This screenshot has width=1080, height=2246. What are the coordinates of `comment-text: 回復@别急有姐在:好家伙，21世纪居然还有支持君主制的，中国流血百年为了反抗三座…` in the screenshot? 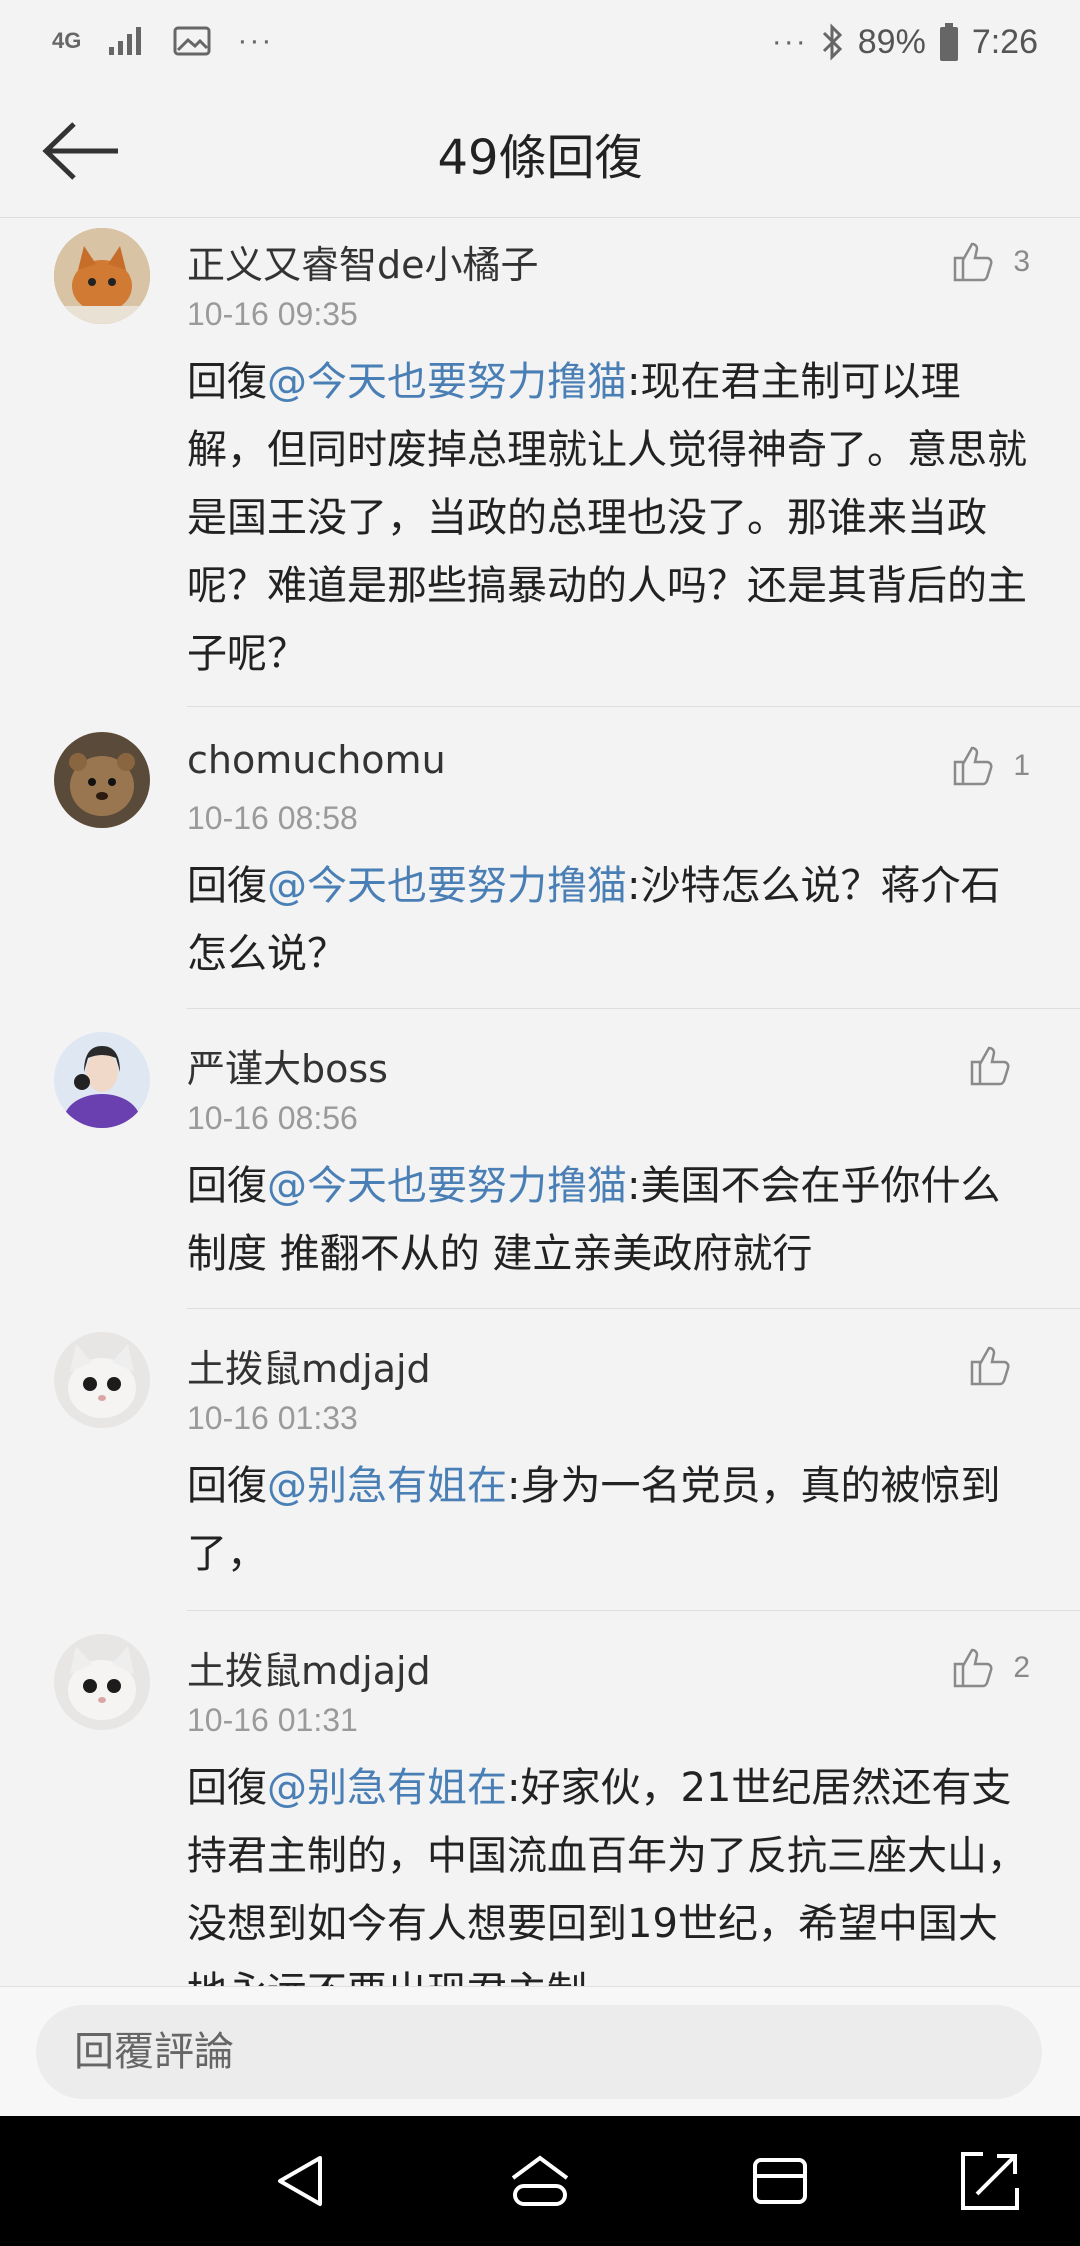 It's located at (609, 1870).